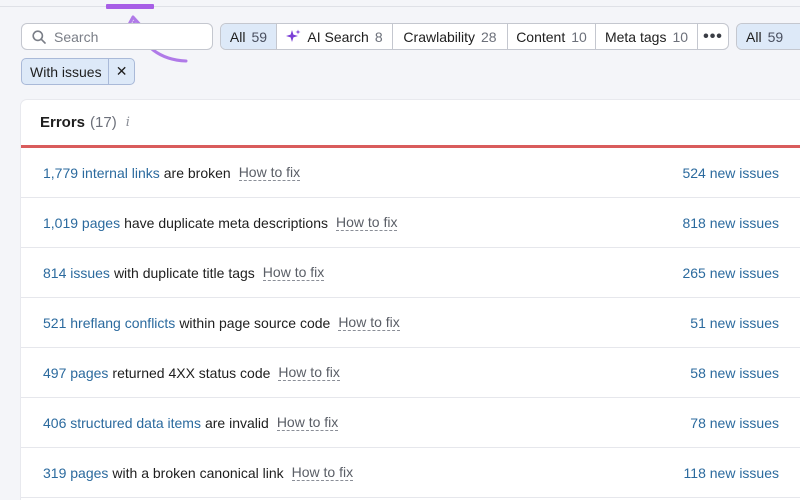 Image resolution: width=800 pixels, height=500 pixels. Describe the element at coordinates (734, 373) in the screenshot. I see `new-issues-link: 58 new issues` at that location.